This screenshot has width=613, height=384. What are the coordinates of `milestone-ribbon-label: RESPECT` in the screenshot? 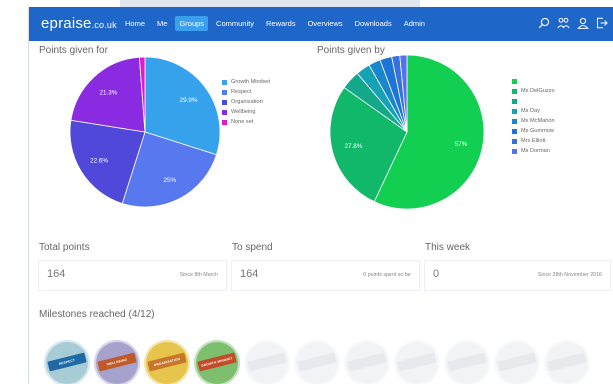 It's located at (67, 362).